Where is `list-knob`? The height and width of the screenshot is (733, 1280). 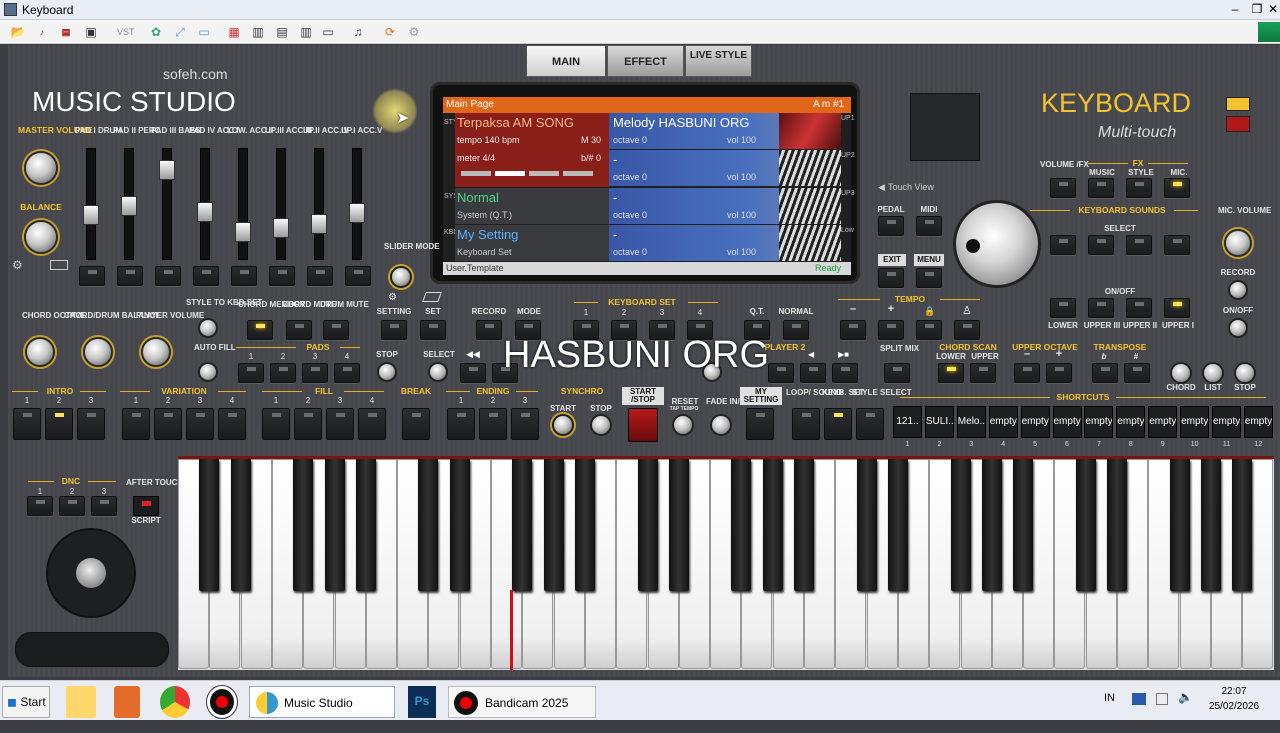 list-knob is located at coordinates (1213, 373).